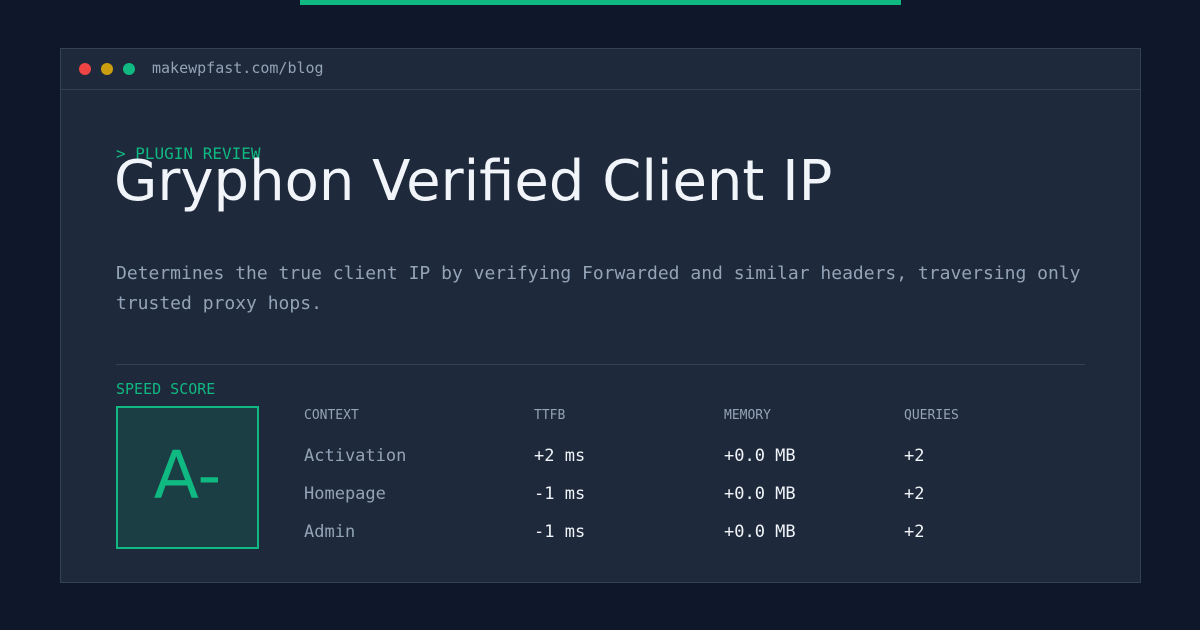 The width and height of the screenshot is (1200, 630). I want to click on minimize-dot-icon, so click(107, 69).